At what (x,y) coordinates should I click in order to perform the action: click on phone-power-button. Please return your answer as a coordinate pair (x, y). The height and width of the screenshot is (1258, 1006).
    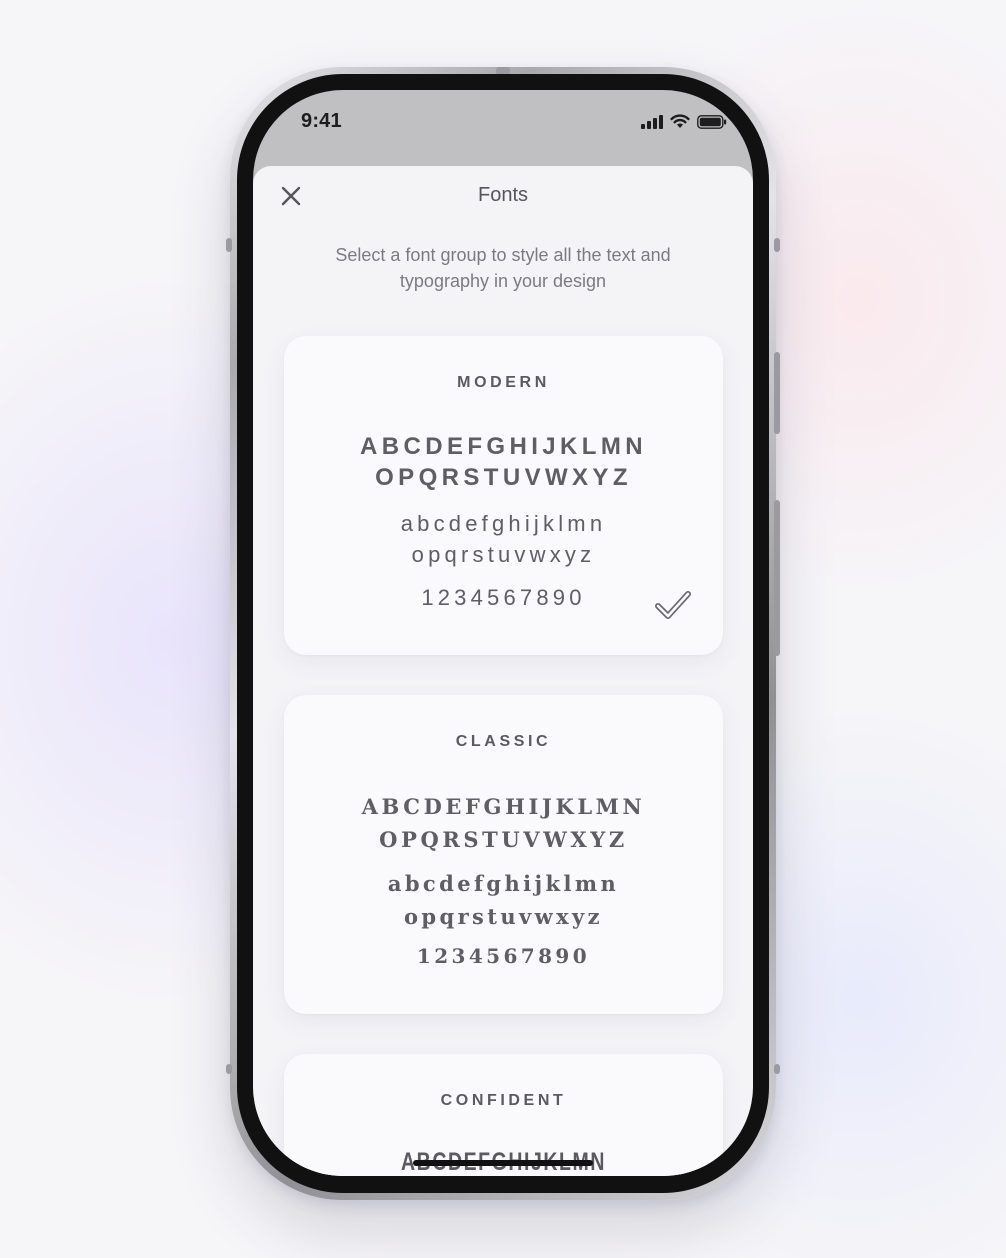
    Looking at the image, I should click on (777, 578).